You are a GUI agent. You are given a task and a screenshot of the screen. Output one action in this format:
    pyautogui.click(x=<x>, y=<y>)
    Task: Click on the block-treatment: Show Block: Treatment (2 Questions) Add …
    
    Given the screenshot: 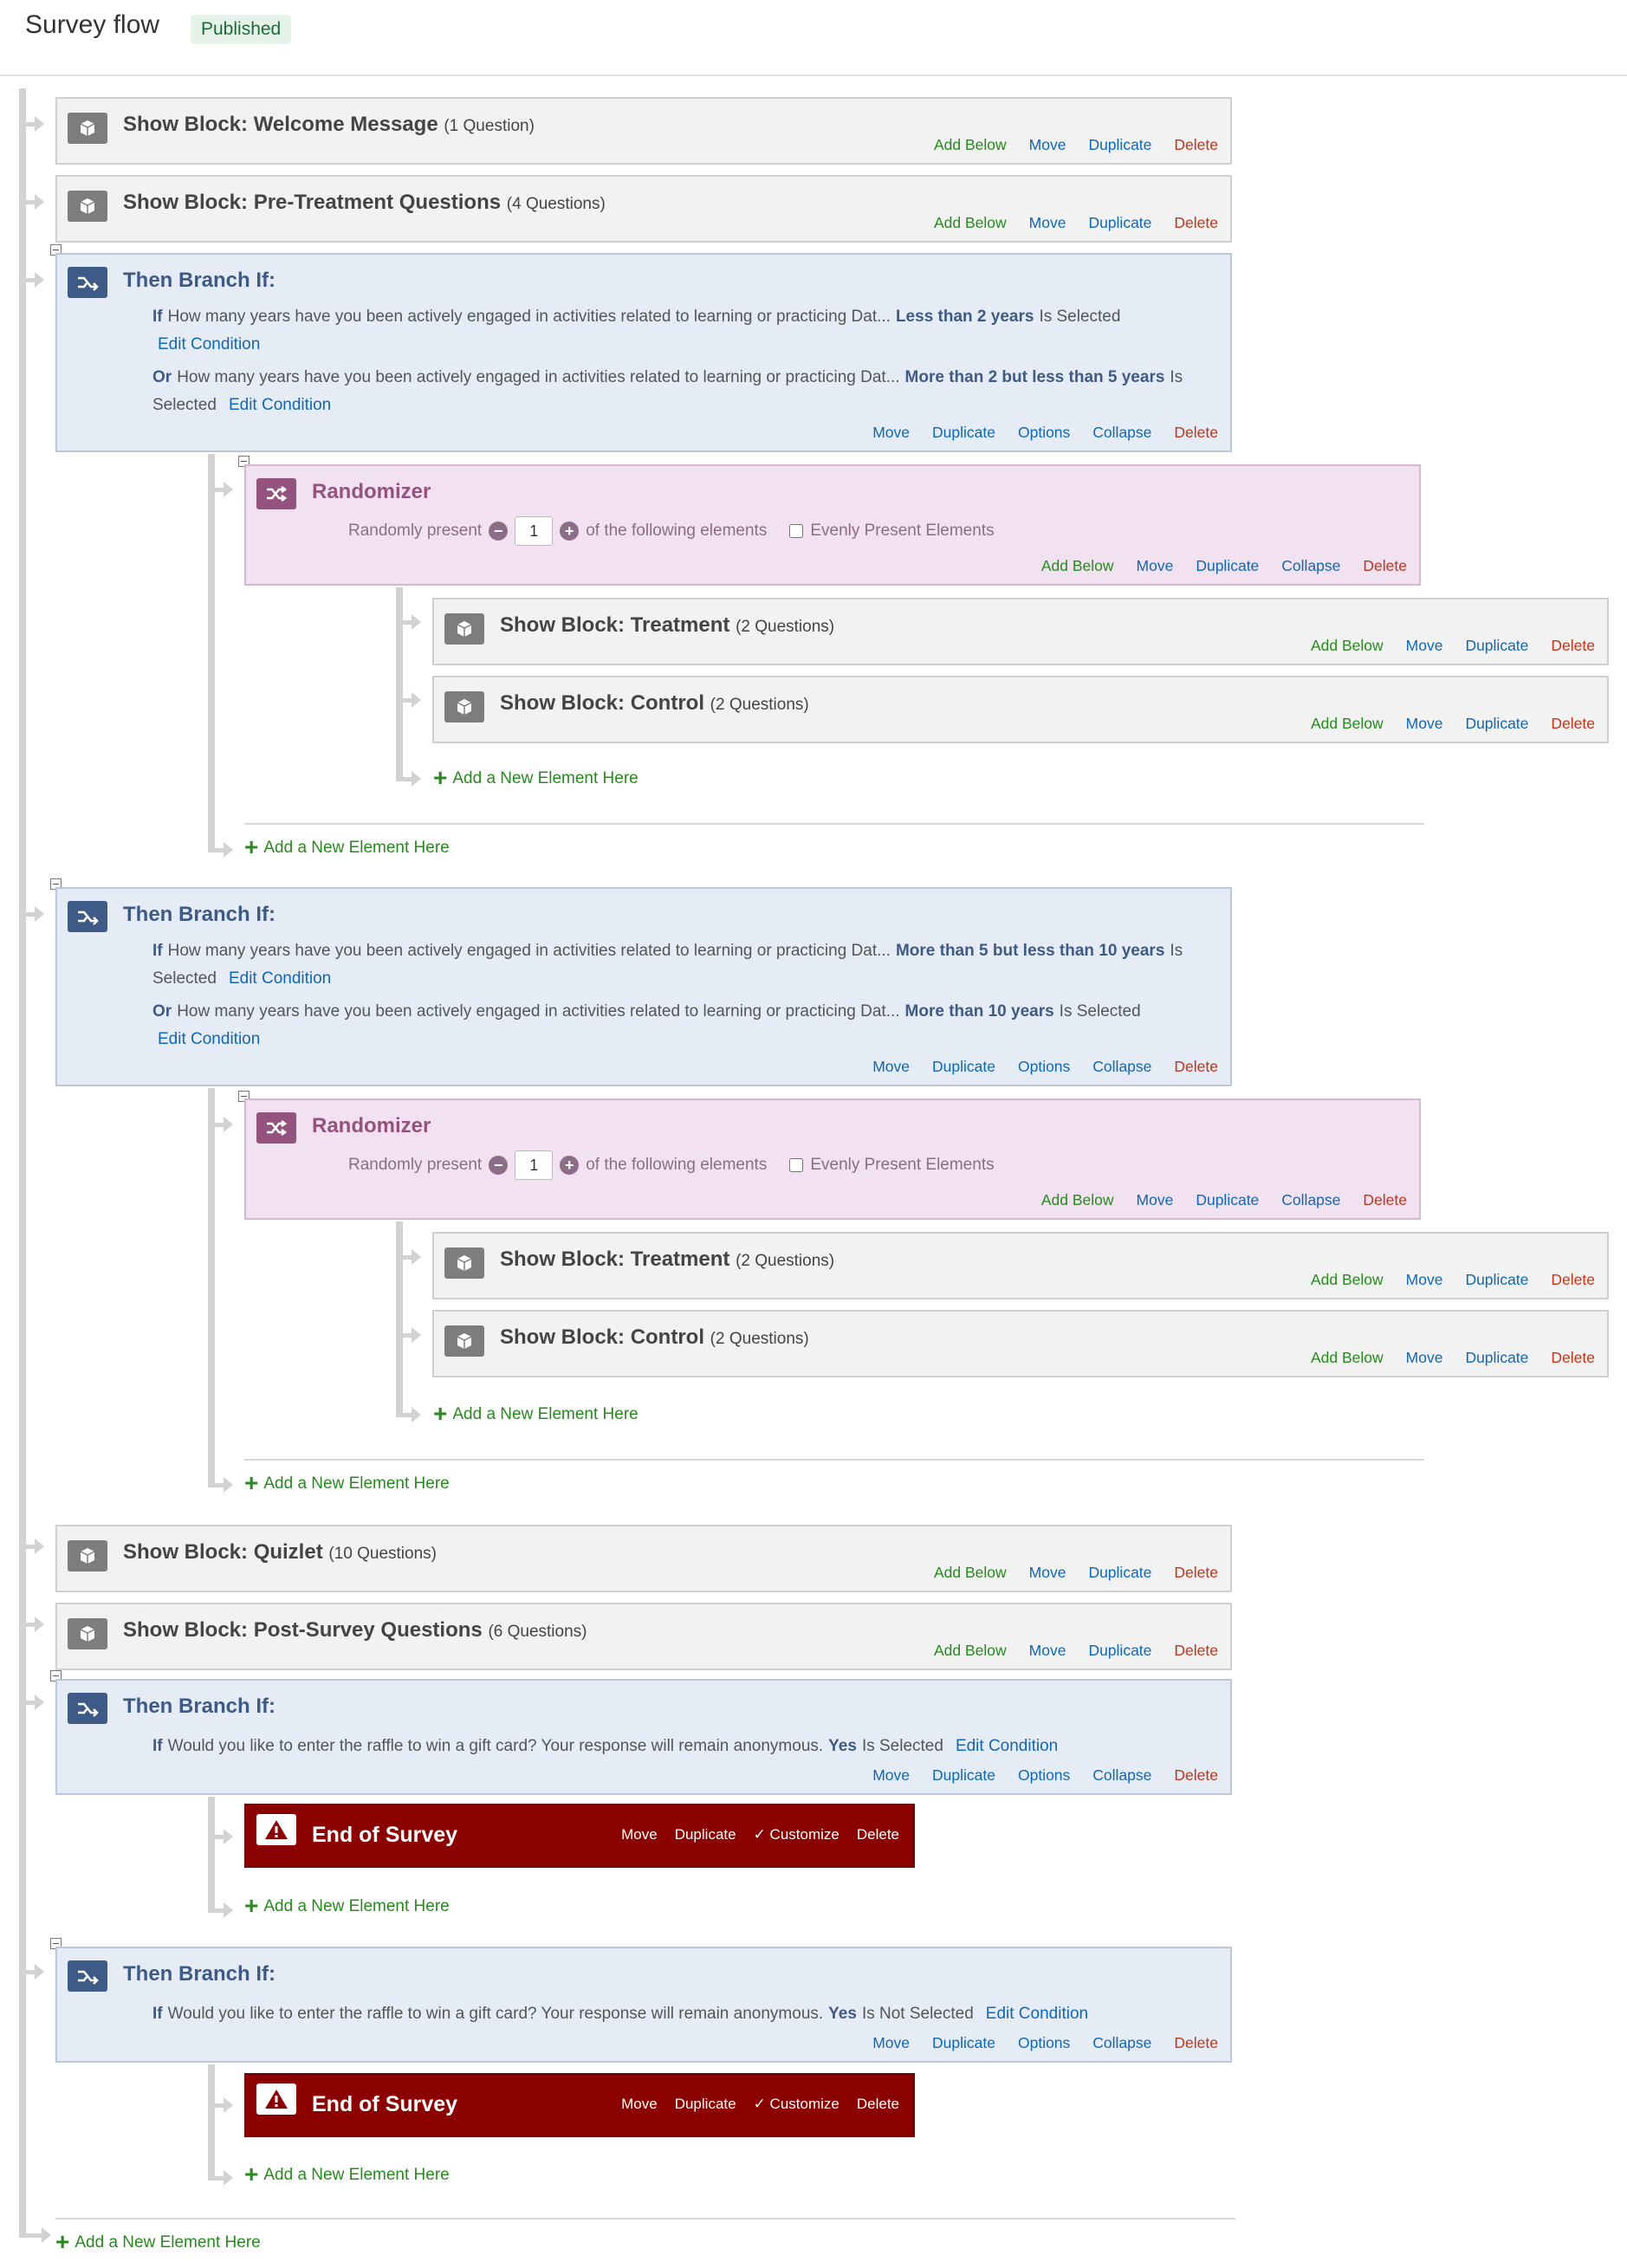 What is the action you would take?
    pyautogui.click(x=1020, y=631)
    